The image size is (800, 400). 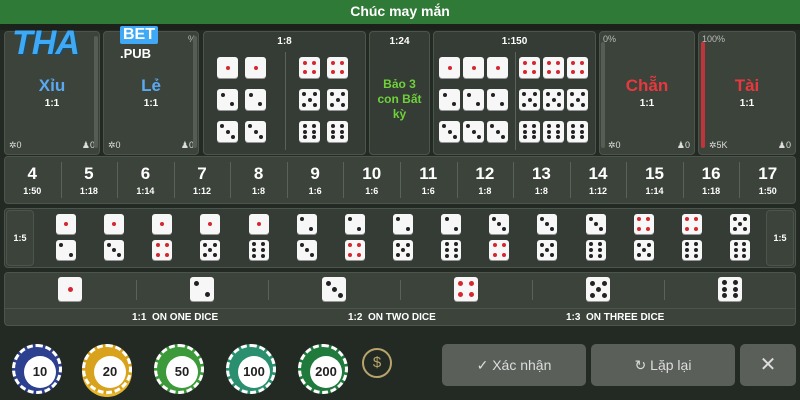 I want to click on tai-label: Tài, so click(x=747, y=85).